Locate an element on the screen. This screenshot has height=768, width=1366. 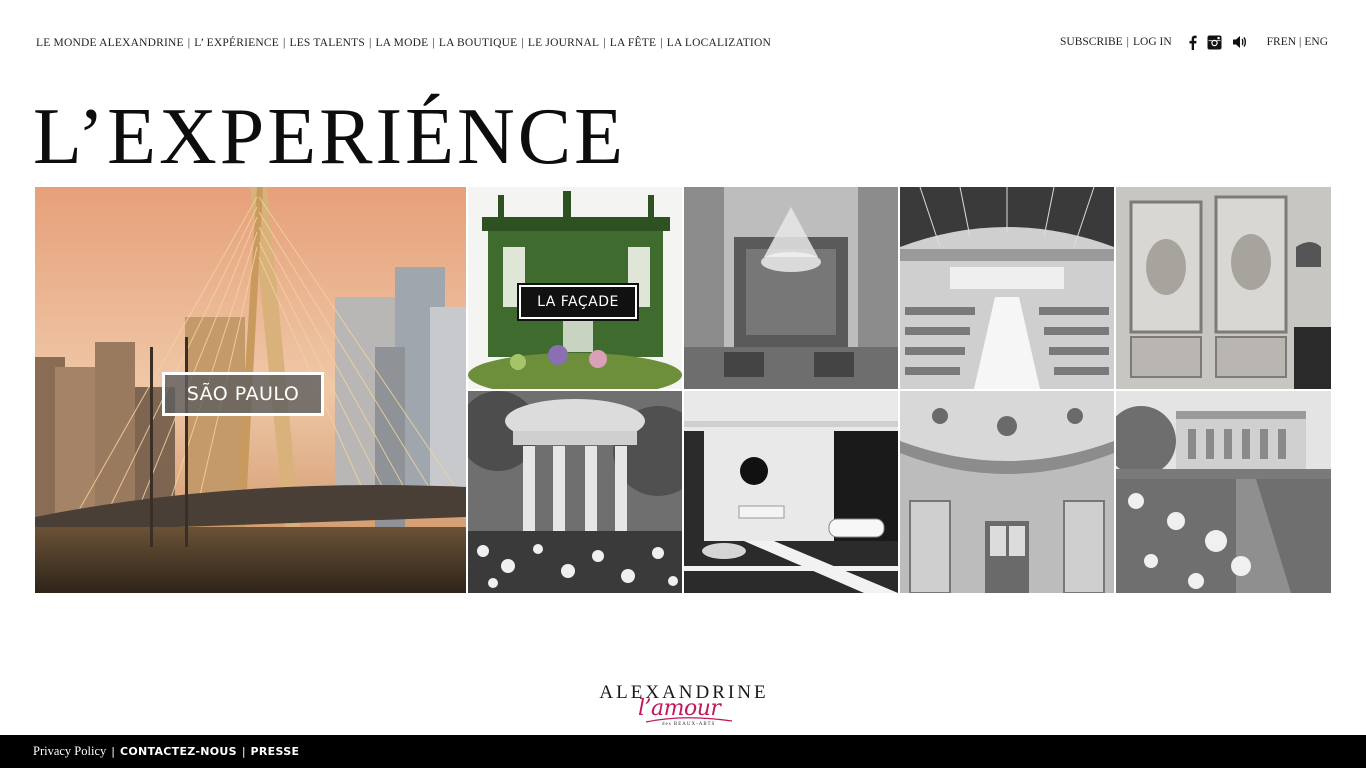
modern-room-image is located at coordinates (791, 492).